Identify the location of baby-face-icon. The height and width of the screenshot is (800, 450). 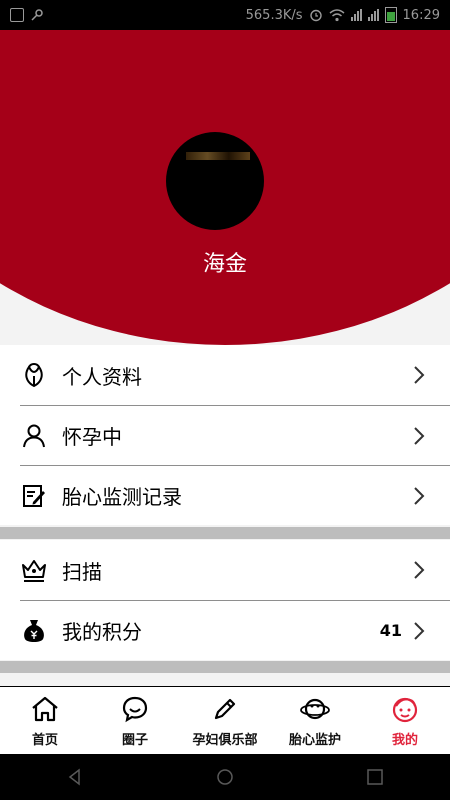
(405, 709).